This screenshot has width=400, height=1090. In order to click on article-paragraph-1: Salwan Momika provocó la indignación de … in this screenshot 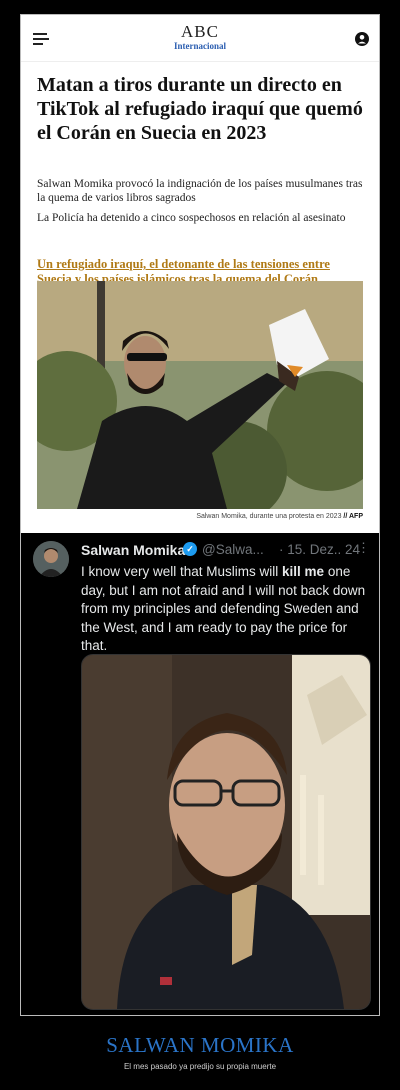, I will do `click(200, 191)`.